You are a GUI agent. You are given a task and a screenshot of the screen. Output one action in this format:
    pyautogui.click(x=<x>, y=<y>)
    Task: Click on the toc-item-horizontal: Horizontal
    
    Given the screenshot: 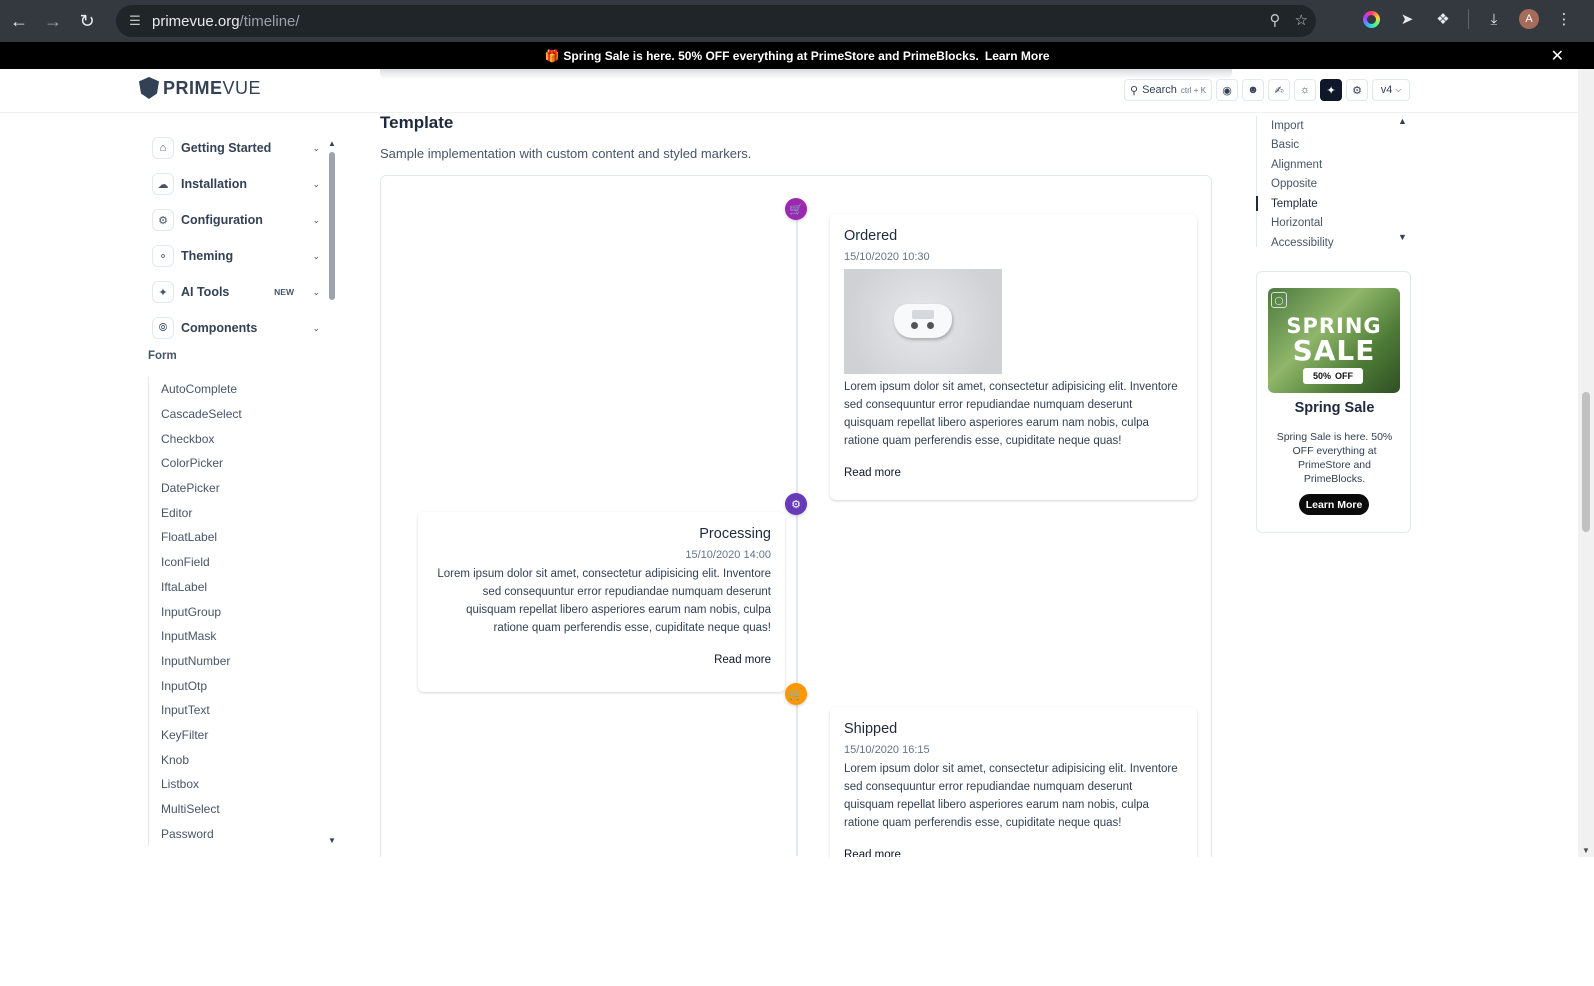 What is the action you would take?
    pyautogui.click(x=1334, y=224)
    